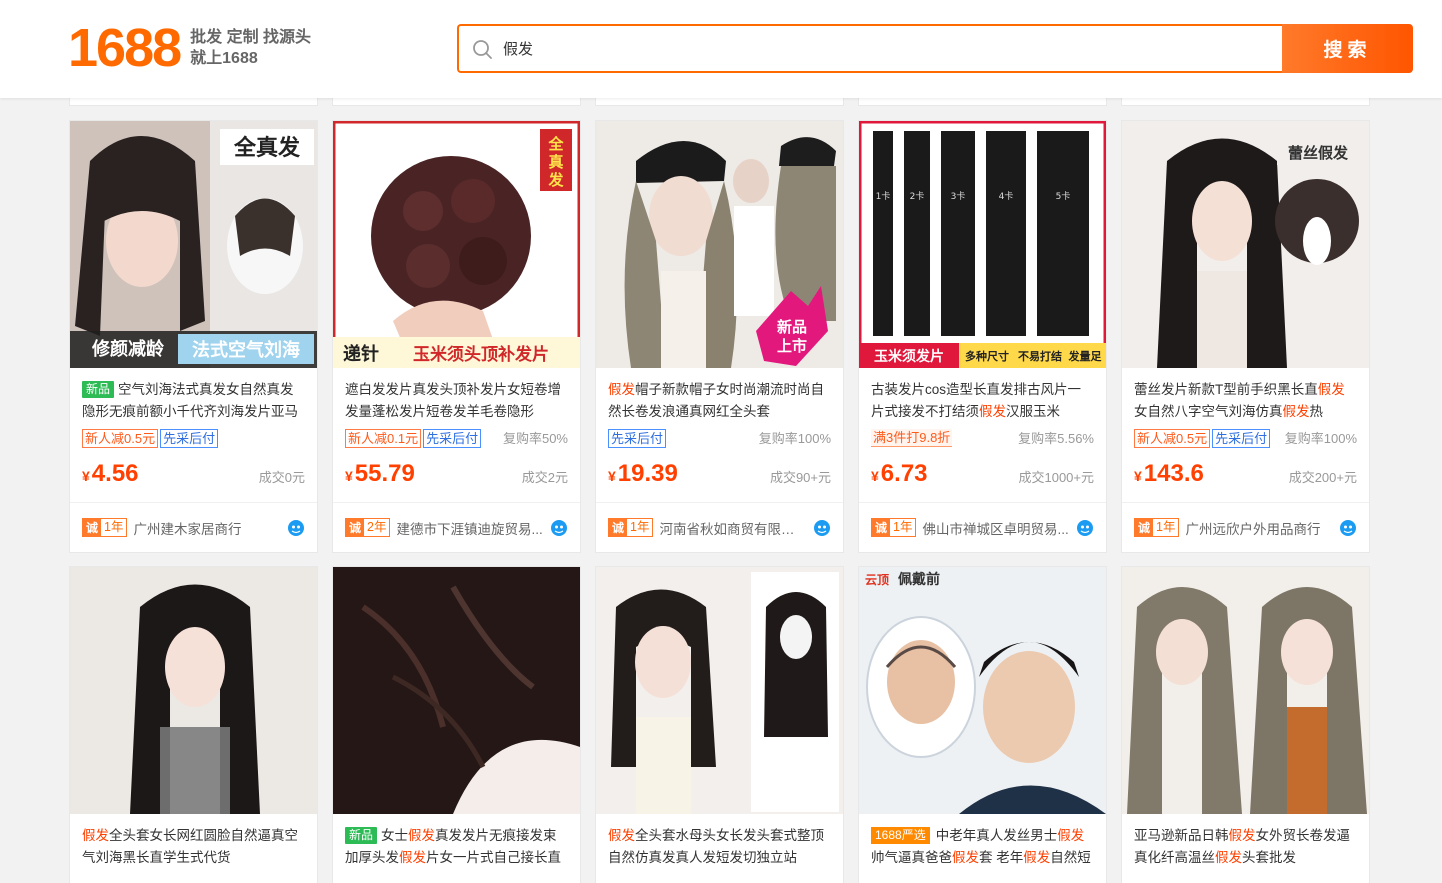 This screenshot has height=883, width=1442. Describe the element at coordinates (368, 527) in the screenshot. I see `chengxin-badge: 诚 2年` at that location.